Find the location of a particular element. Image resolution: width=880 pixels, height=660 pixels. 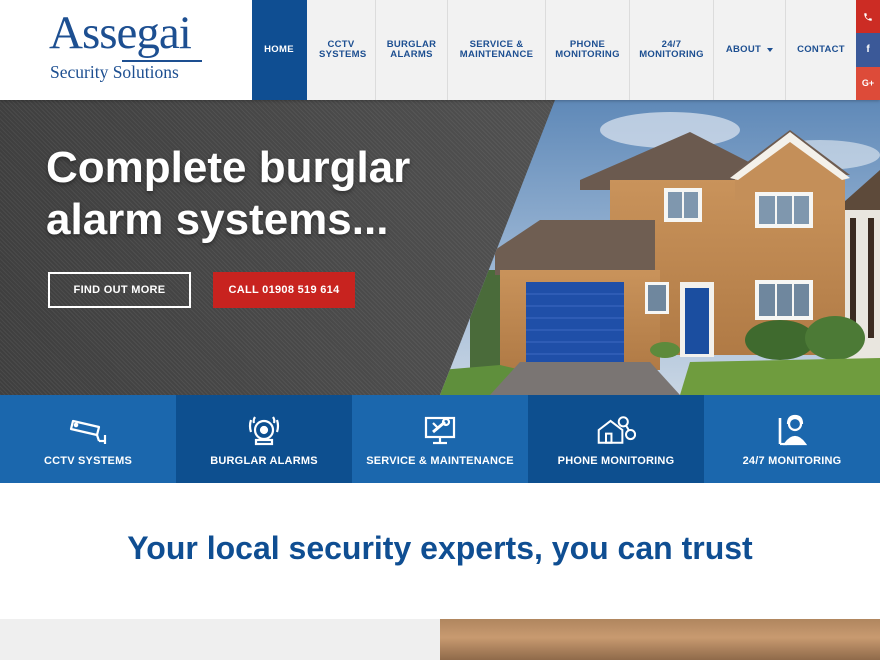

nav-contact: CONTACT is located at coordinates (821, 50).